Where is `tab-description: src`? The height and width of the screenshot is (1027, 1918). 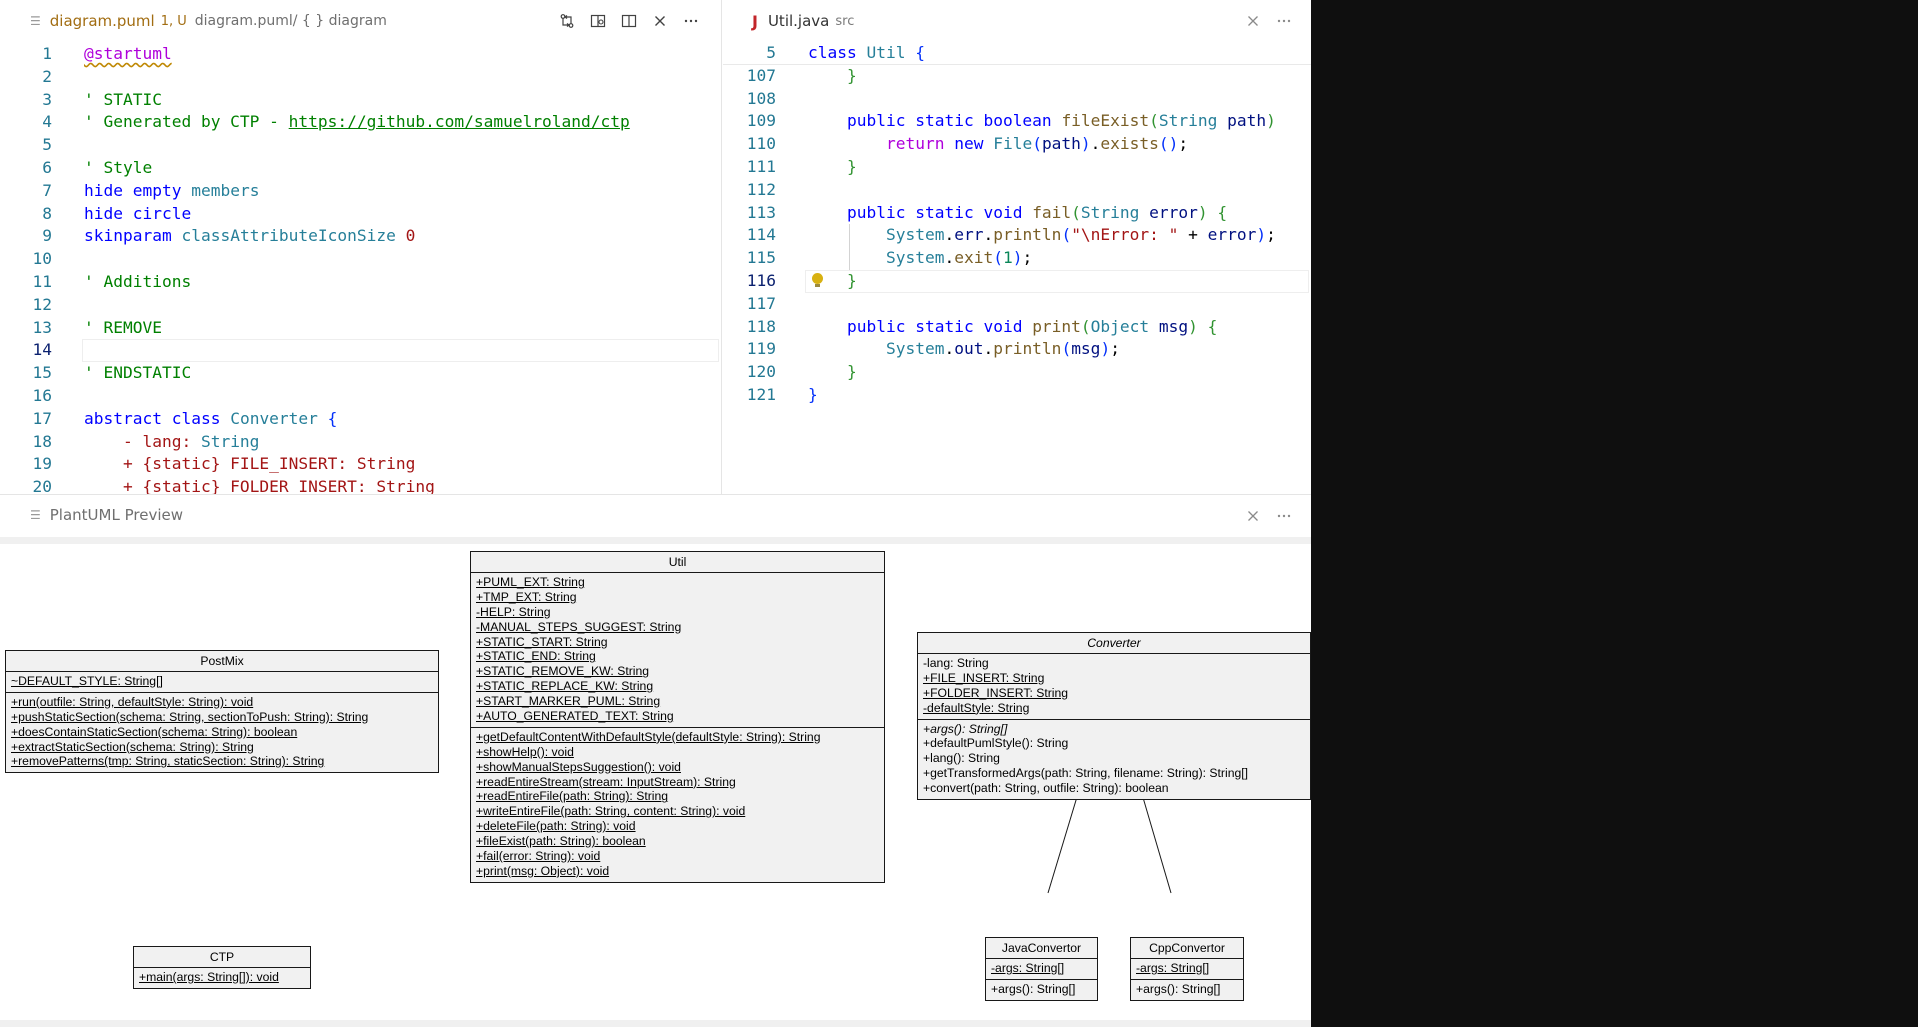 tab-description: src is located at coordinates (845, 21).